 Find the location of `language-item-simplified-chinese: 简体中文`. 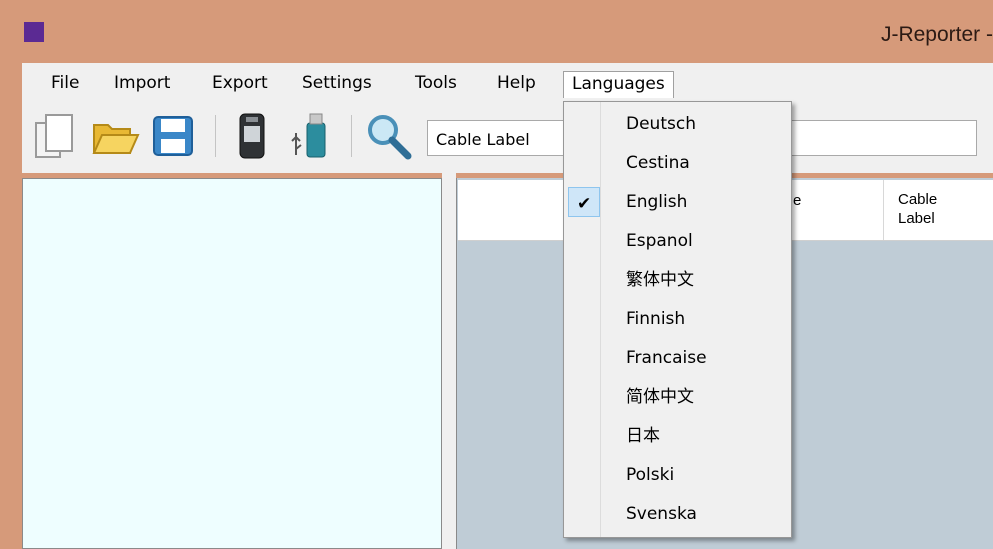

language-item-simplified-chinese: 简体中文 is located at coordinates (677, 397).